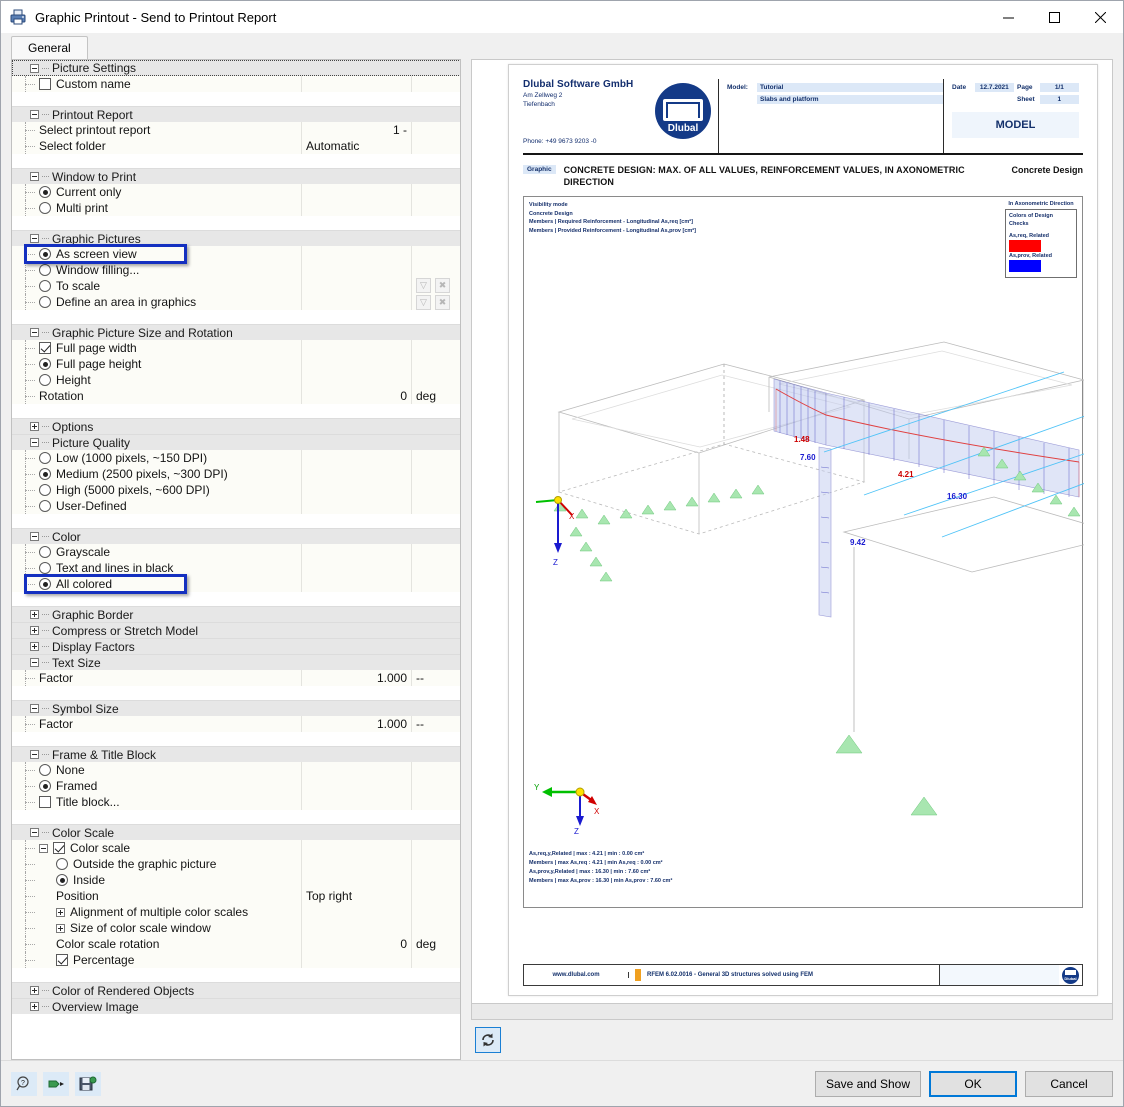  What do you see at coordinates (236, 506) in the screenshot?
I see `tree-row: User-Defined` at bounding box center [236, 506].